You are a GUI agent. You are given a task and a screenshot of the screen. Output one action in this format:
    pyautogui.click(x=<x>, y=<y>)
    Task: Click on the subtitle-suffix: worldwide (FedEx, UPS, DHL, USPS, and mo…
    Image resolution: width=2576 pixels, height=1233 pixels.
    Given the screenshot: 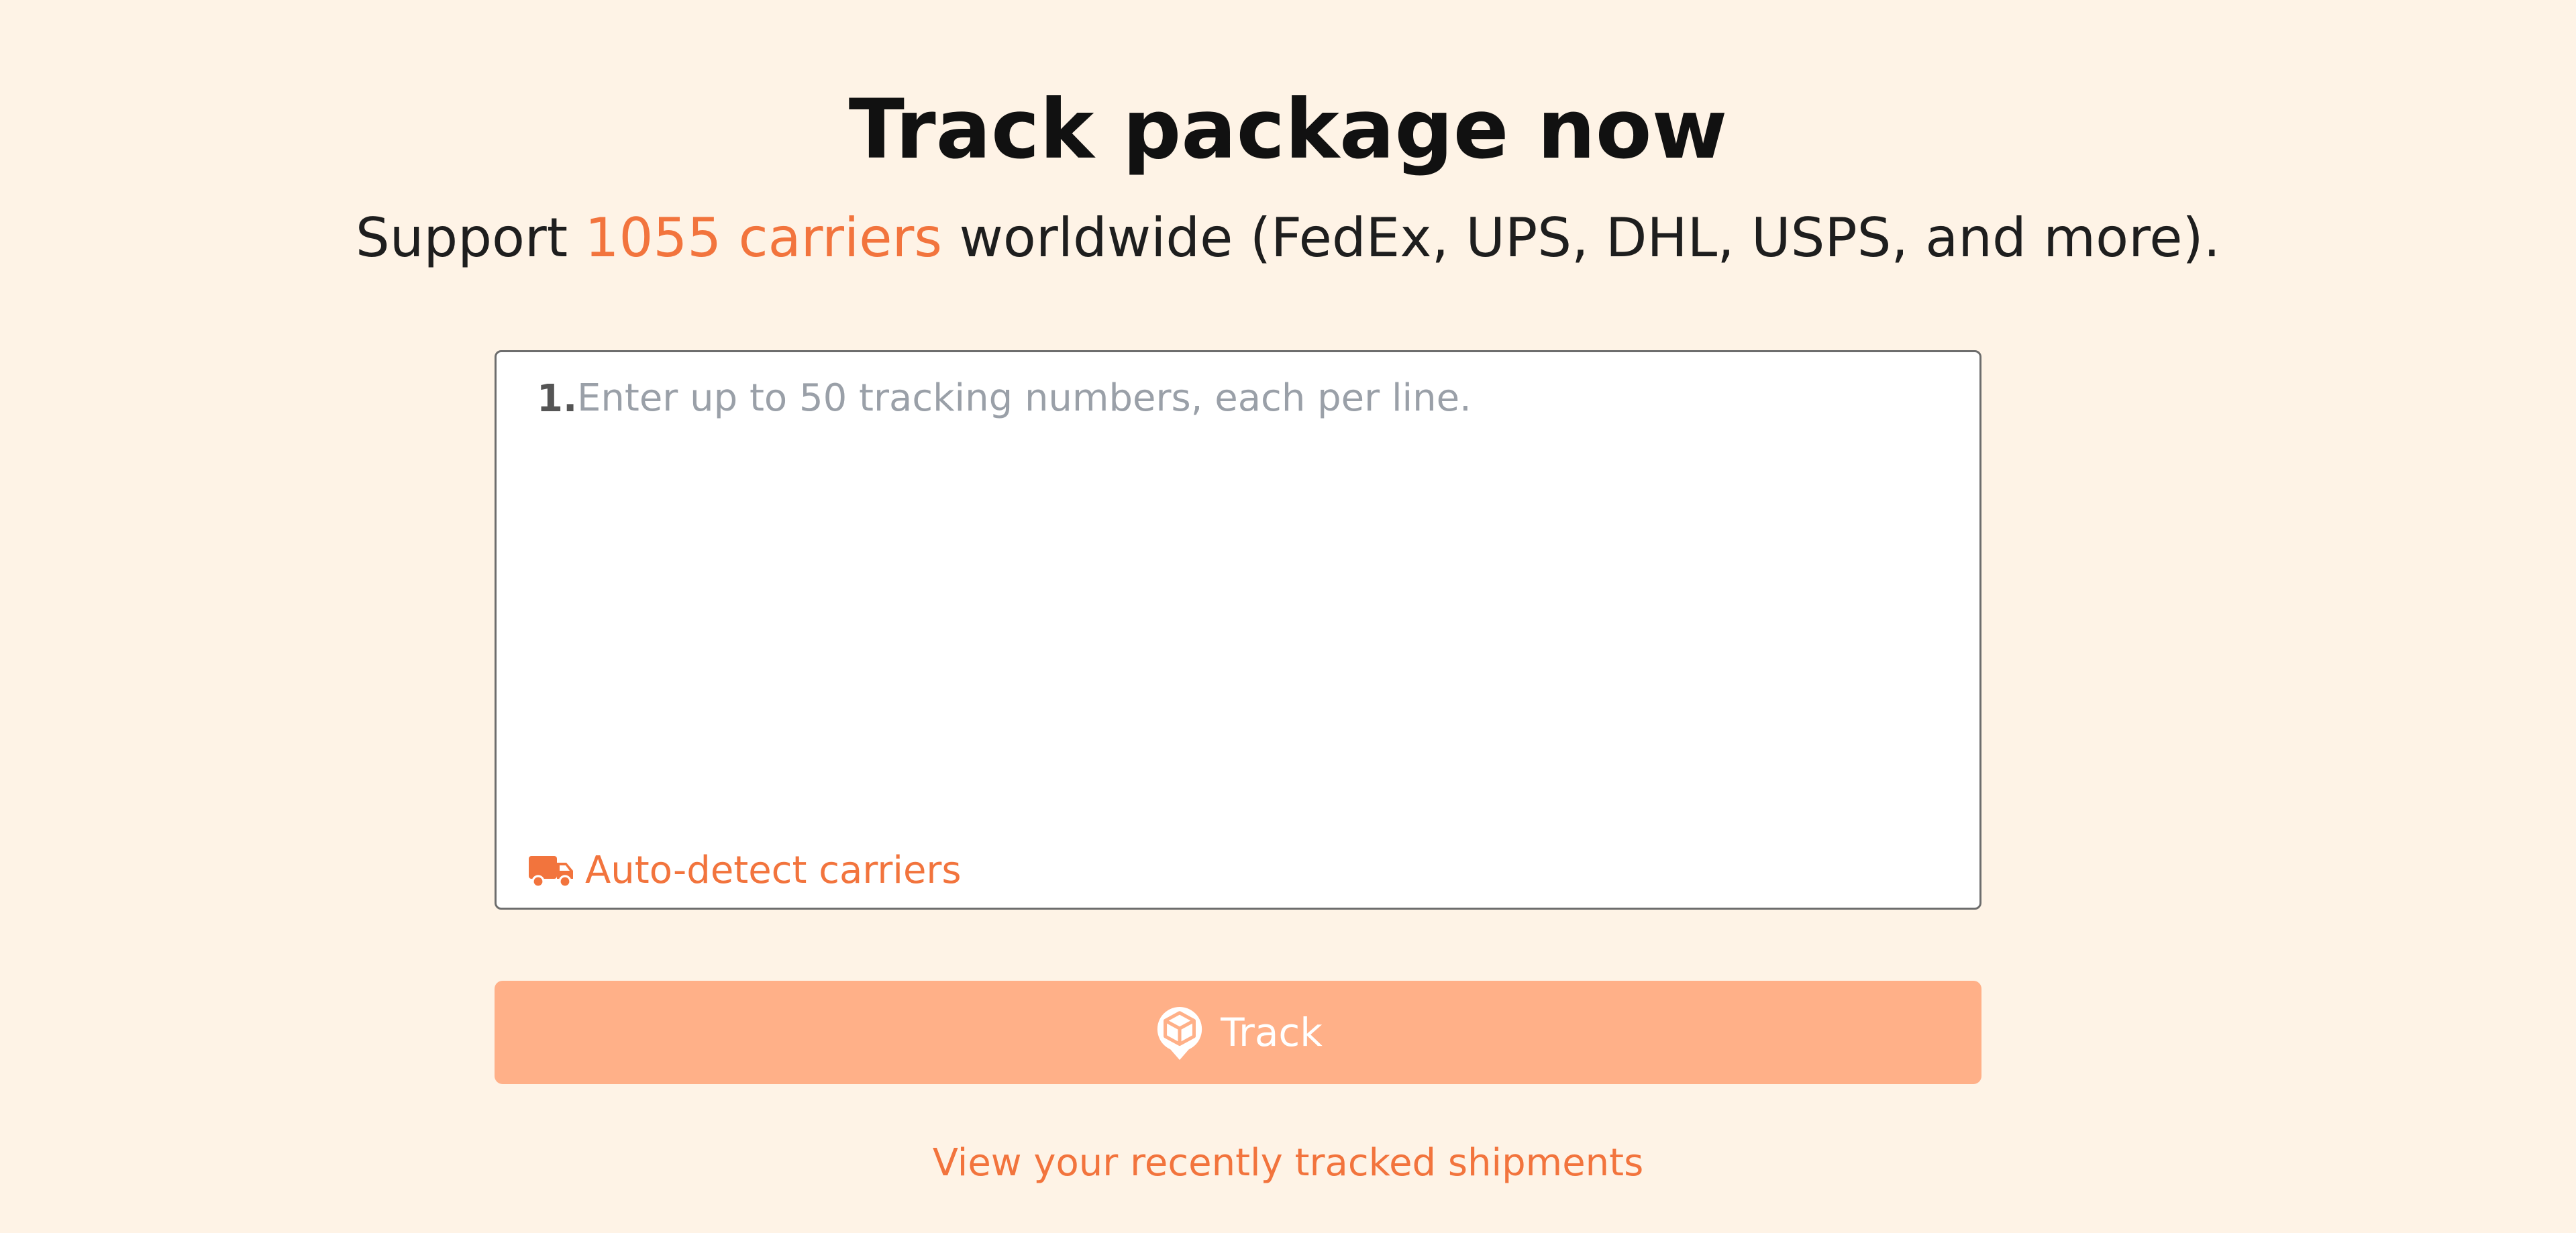 What is the action you would take?
    pyautogui.click(x=1581, y=238)
    